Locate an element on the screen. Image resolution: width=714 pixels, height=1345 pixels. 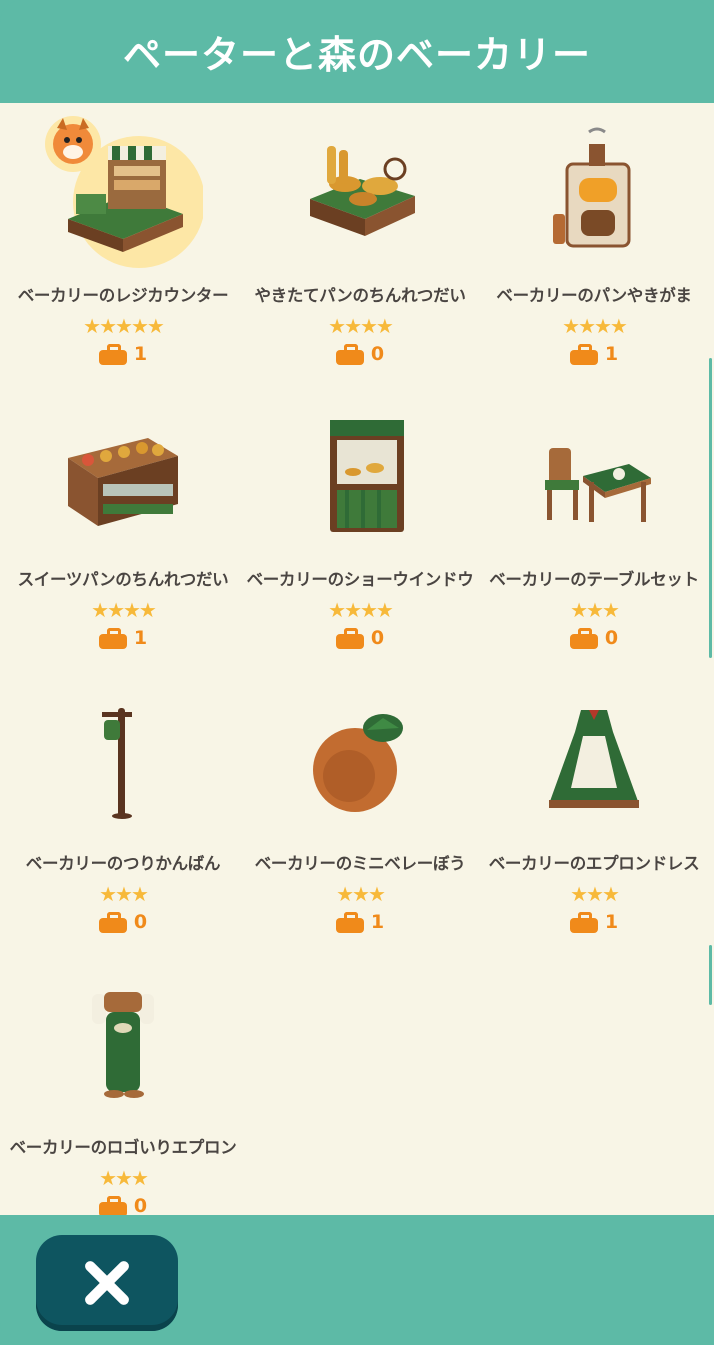
list-item: ベーカリーのロゴいりエプロン ★★★ 0 is located at coordinates (123, 1091).